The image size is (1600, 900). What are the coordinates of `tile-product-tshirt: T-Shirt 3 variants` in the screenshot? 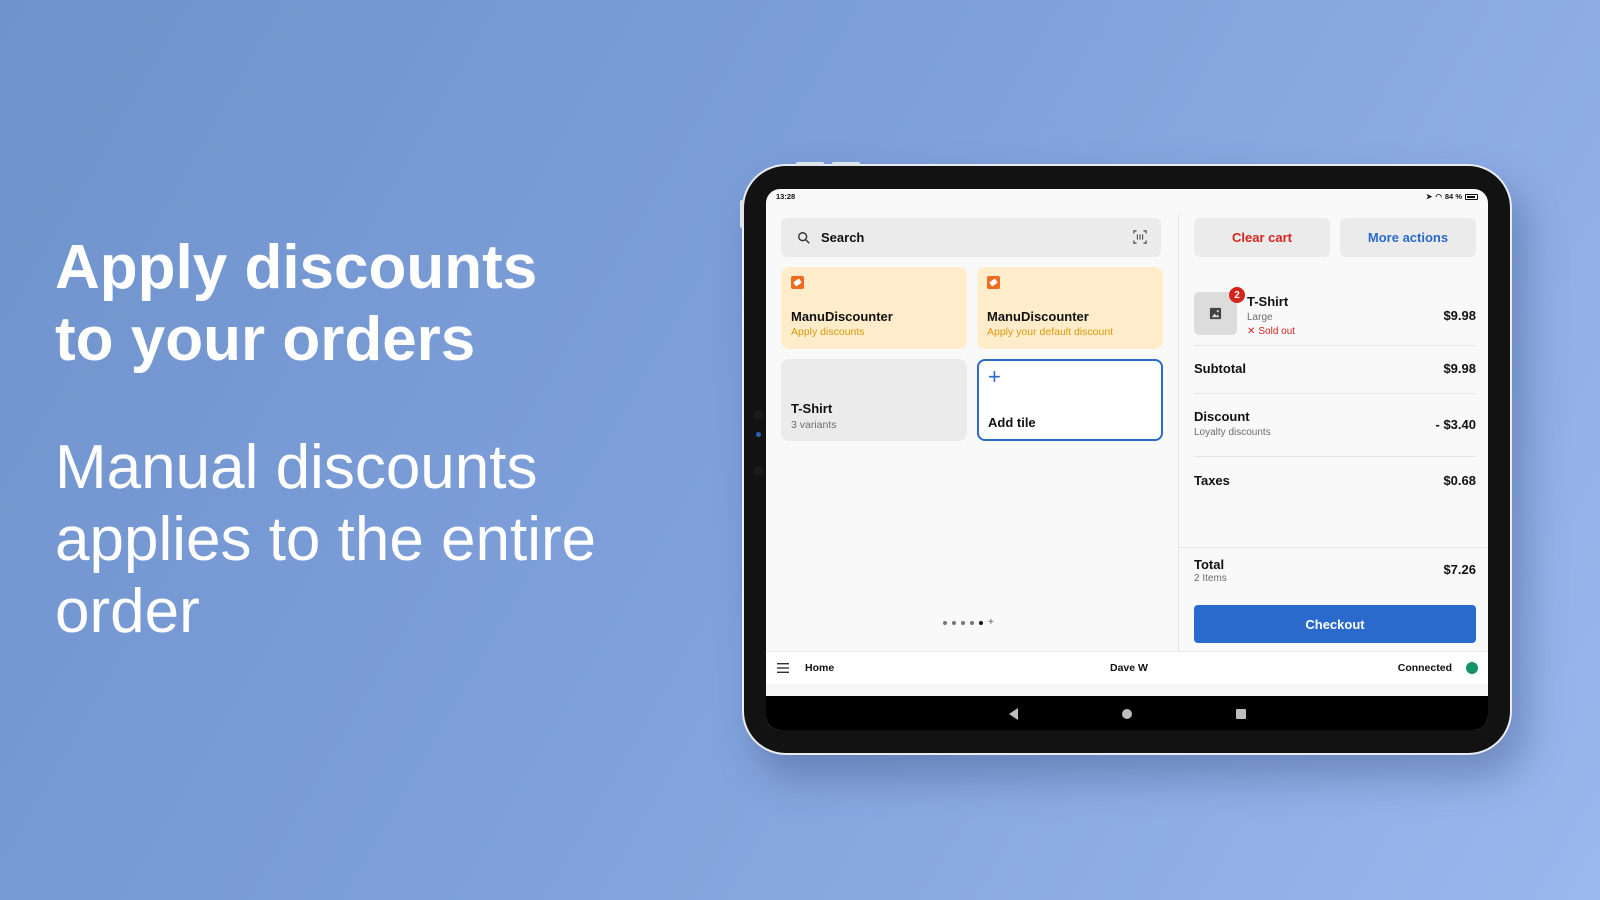 It's located at (874, 400).